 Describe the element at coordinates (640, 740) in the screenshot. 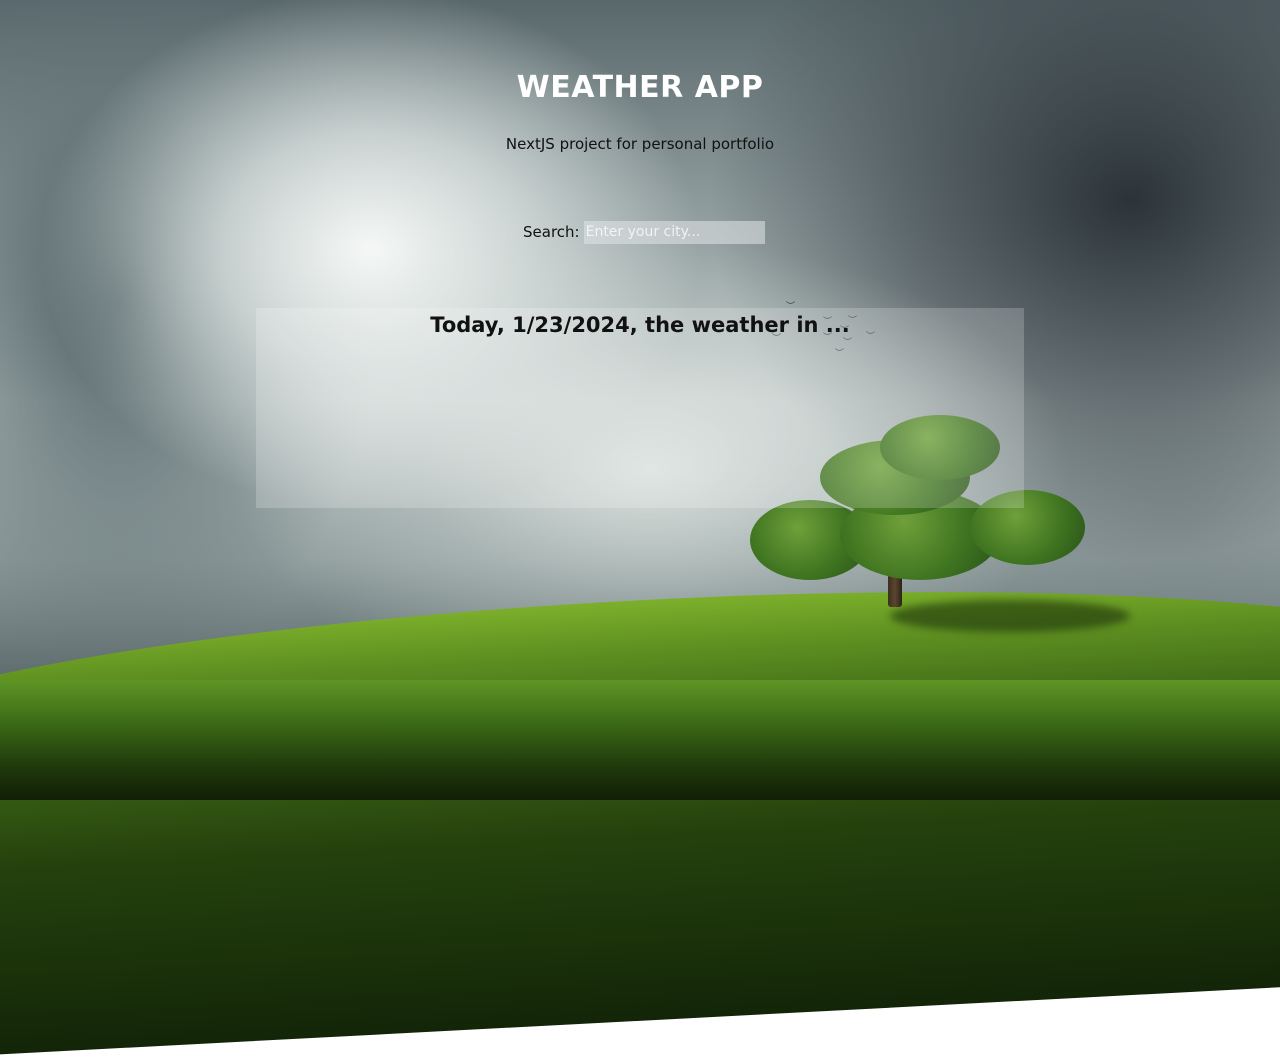

I see `background-ground` at that location.